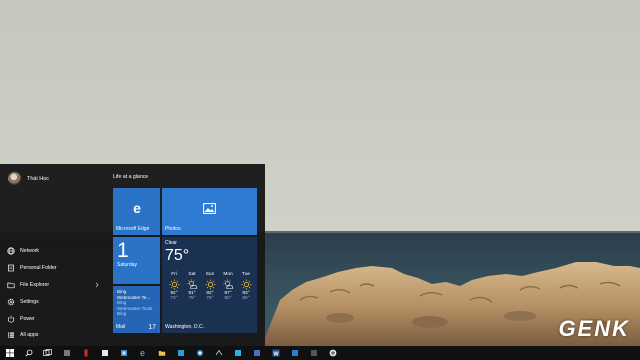 The height and width of the screenshot is (360, 640). What do you see at coordinates (54, 285) in the screenshot?
I see `menu-item-file-explorer: File Explorer` at bounding box center [54, 285].